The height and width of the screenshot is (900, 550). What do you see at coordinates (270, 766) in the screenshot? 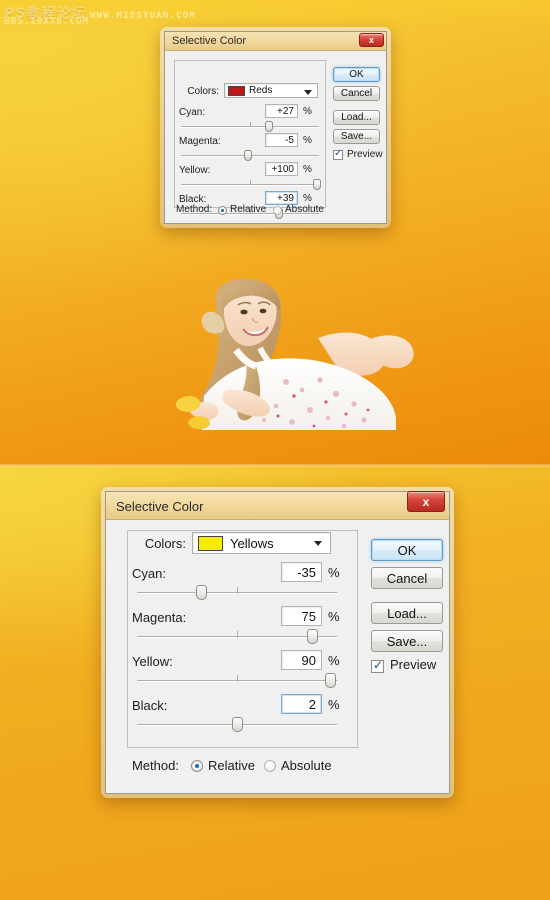
I see `method-absolute-radio-large` at bounding box center [270, 766].